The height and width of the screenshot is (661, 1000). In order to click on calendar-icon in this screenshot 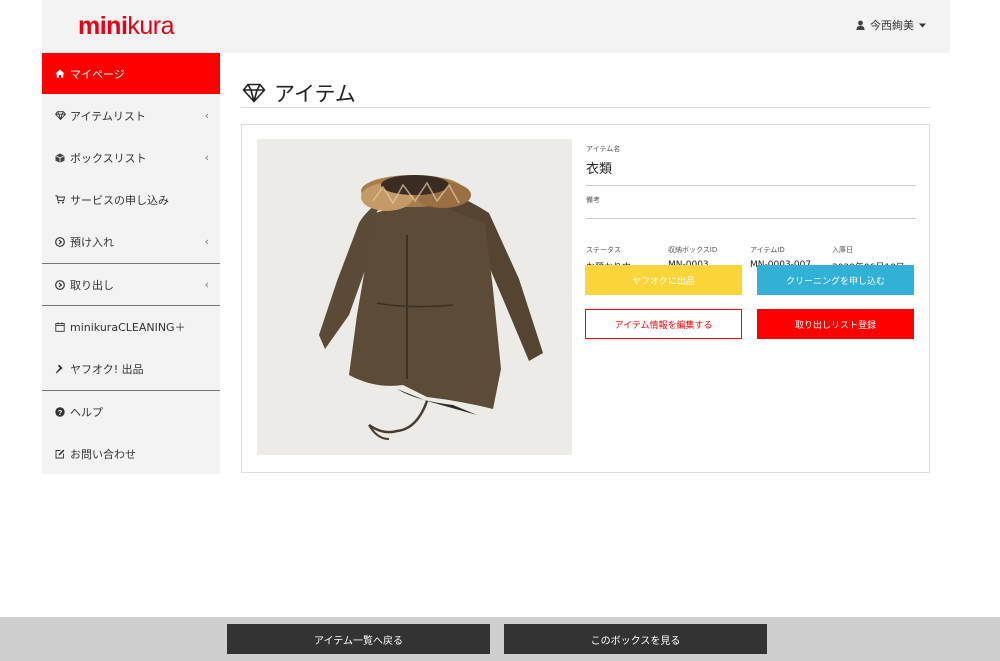, I will do `click(60, 326)`.